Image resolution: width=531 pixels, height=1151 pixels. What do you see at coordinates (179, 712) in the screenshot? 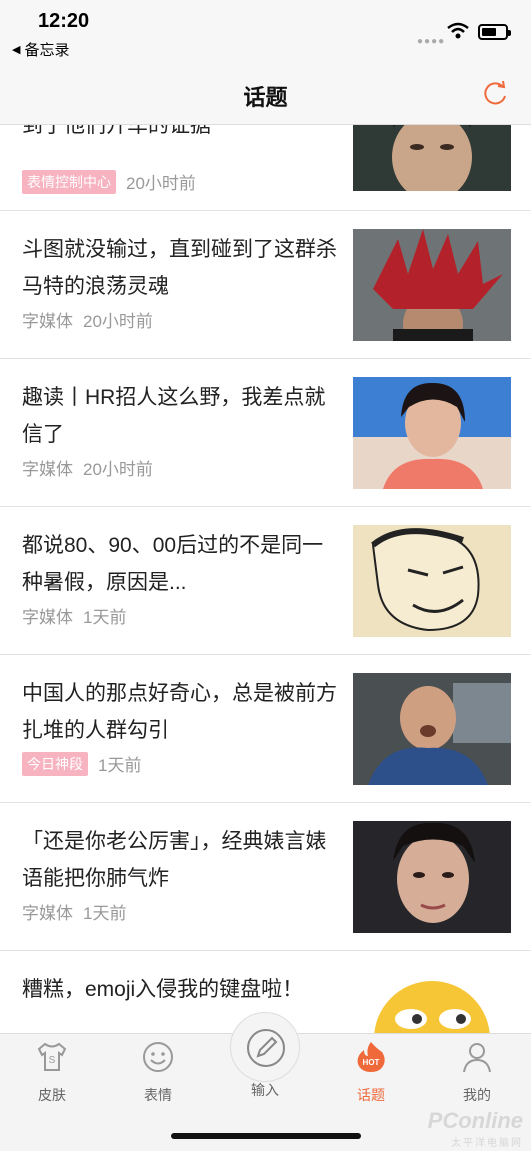
I see `article-title: 中国人的那点好奇心，总是被前方扎堆的人群勾引` at bounding box center [179, 712].